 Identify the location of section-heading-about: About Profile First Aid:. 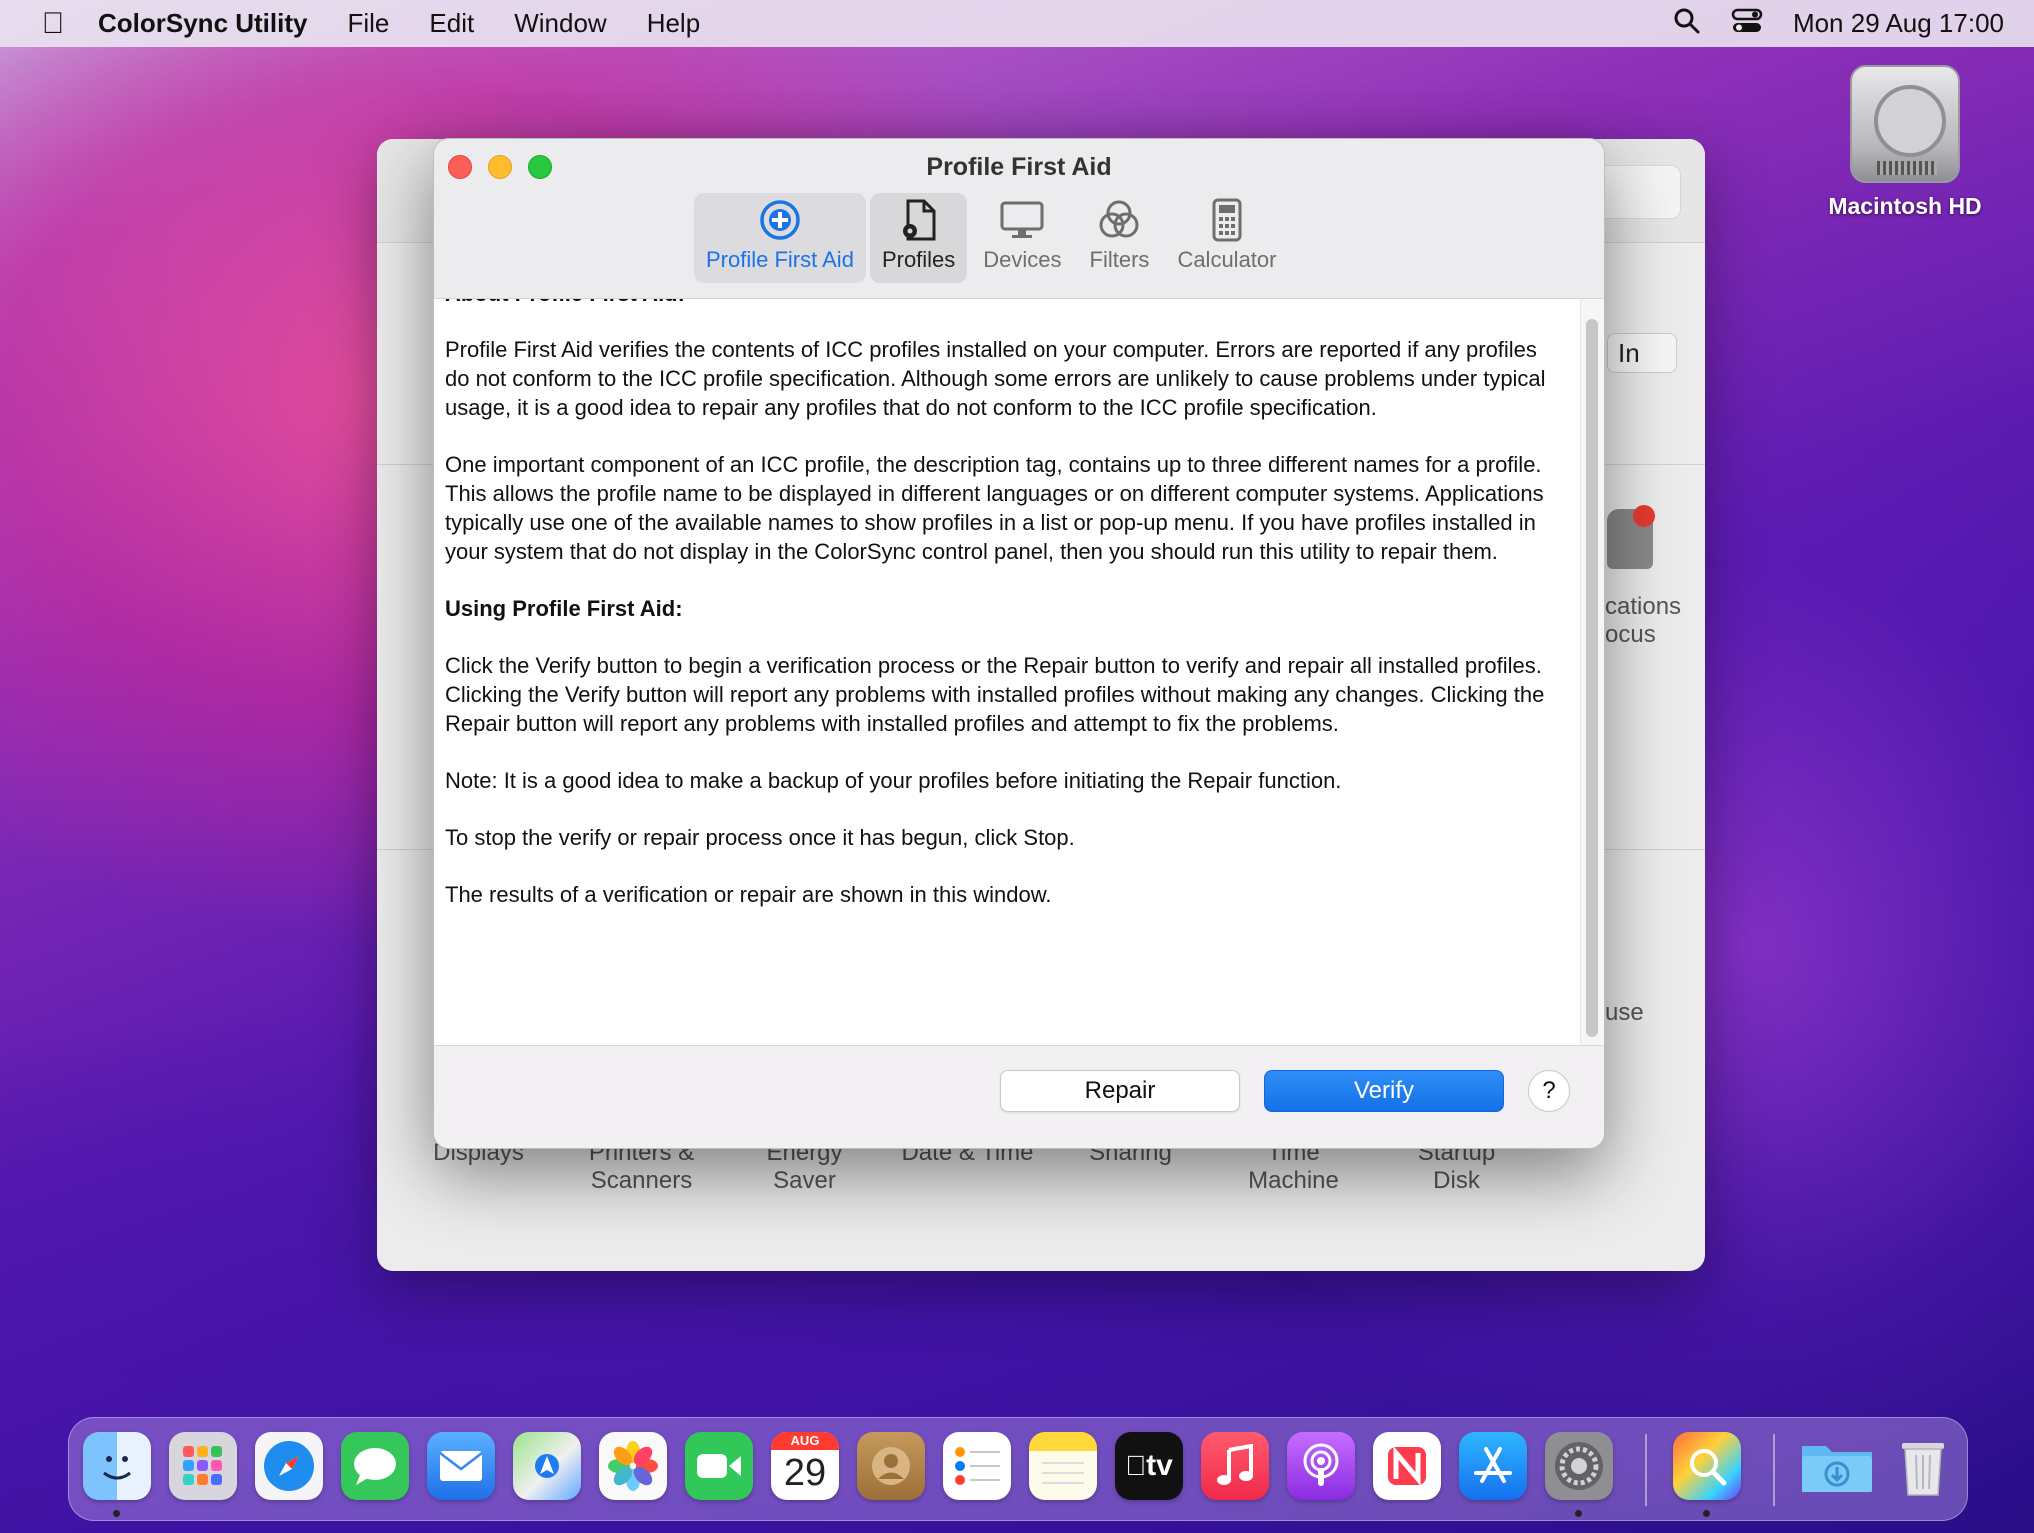
(565, 303).